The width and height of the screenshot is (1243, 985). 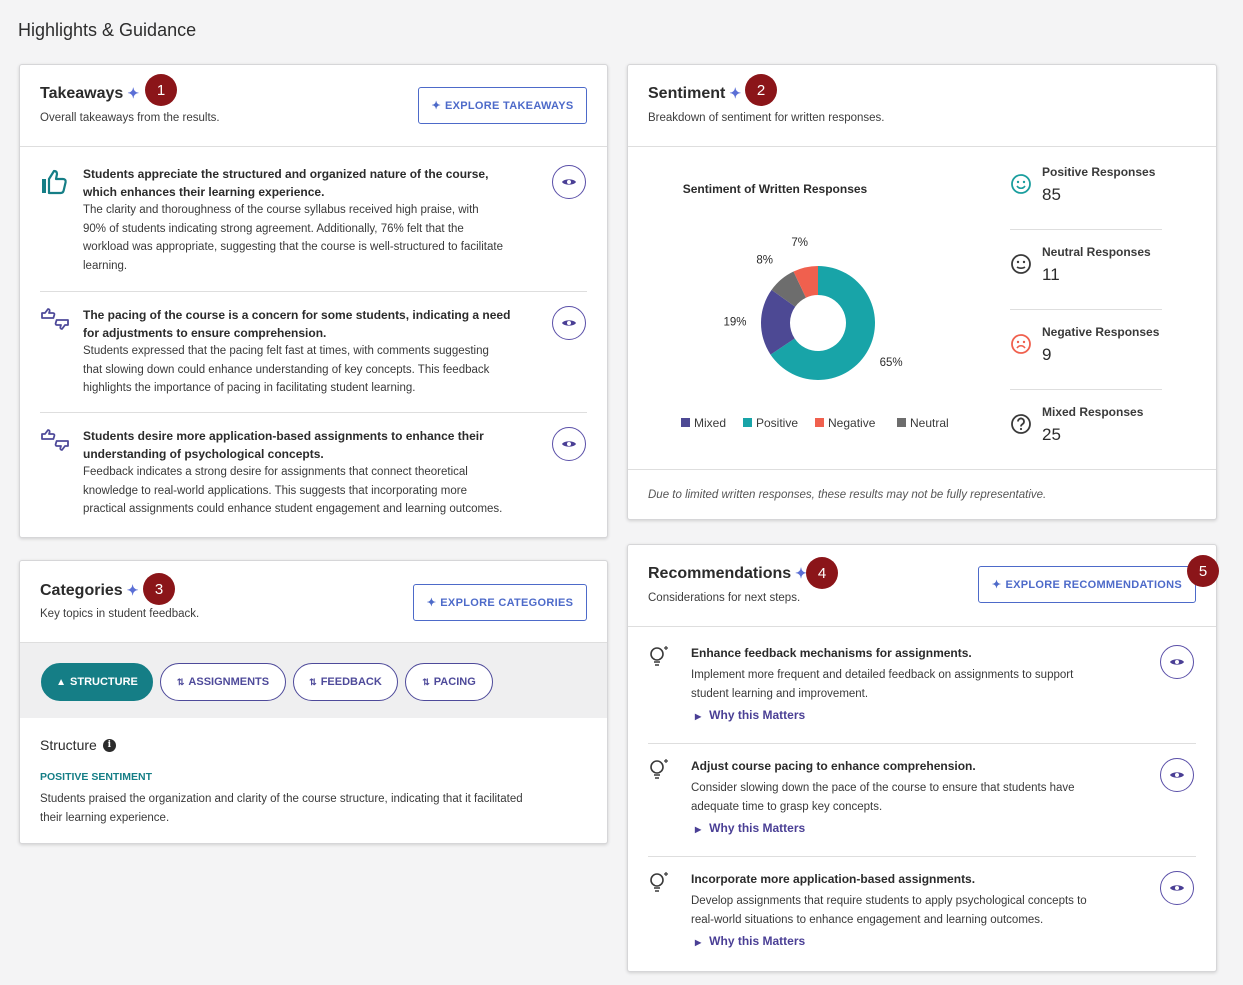 What do you see at coordinates (96, 777) in the screenshot?
I see `sentiment-label: POSITIVE SENTIMENT` at bounding box center [96, 777].